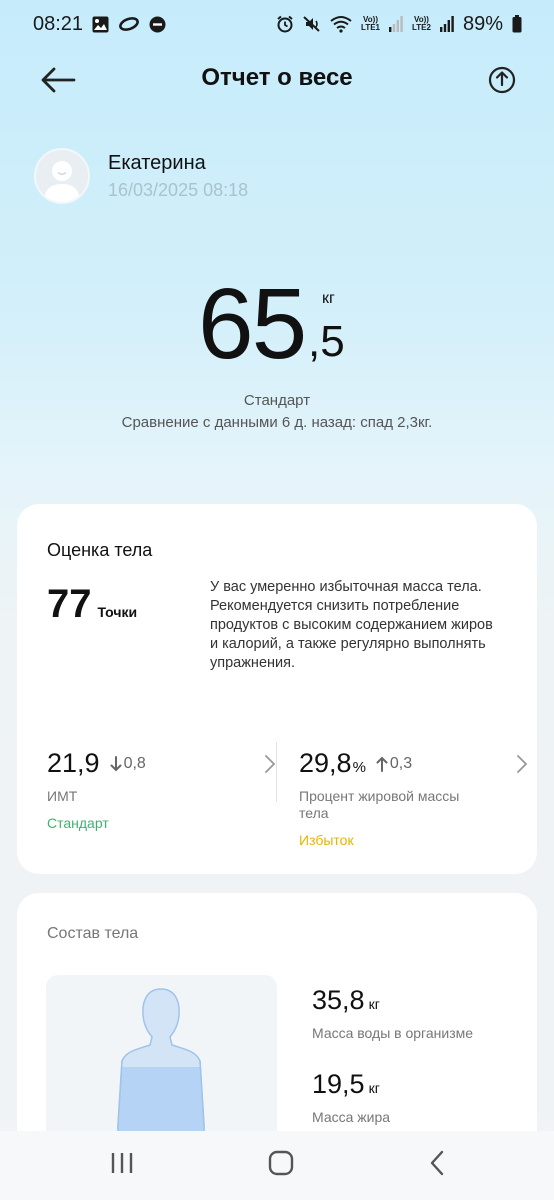 The image size is (554, 1200). I want to click on weight-unit: кг, so click(328, 298).